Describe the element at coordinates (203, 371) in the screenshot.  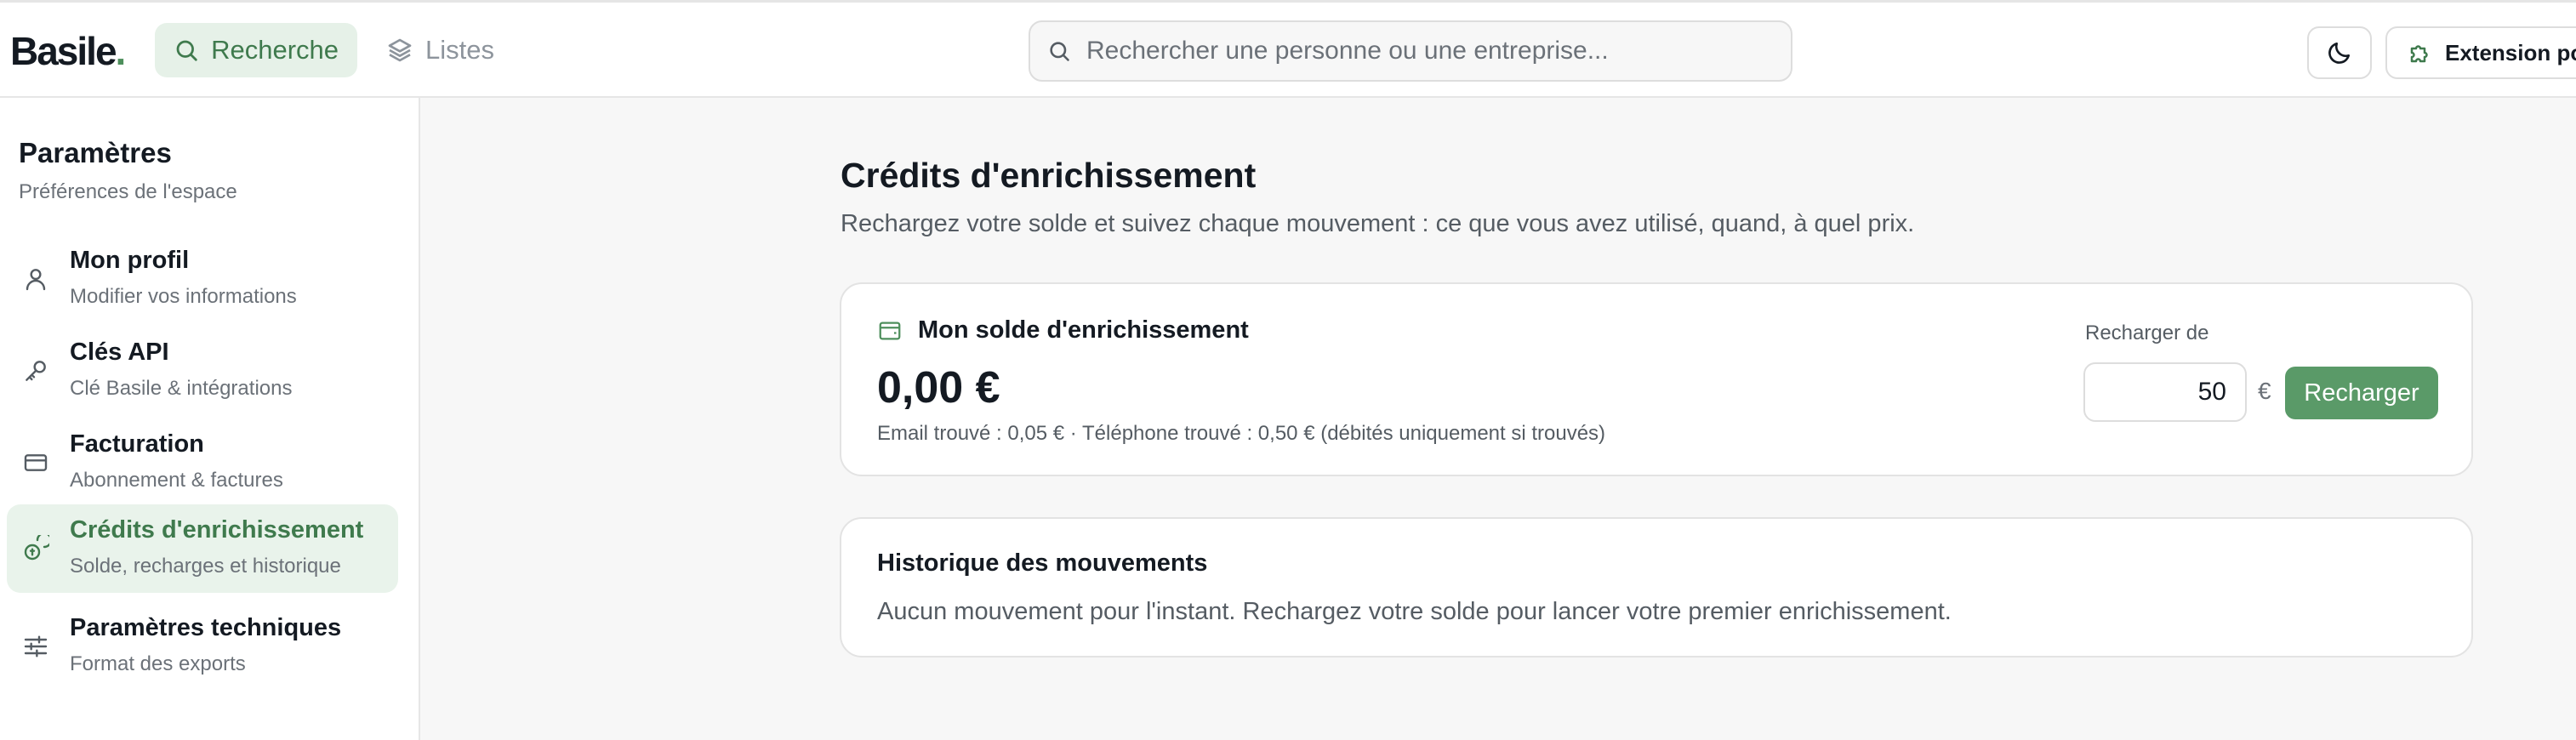
I see `sidebar-item-api: Clés API Clé Basile & intégrations` at that location.